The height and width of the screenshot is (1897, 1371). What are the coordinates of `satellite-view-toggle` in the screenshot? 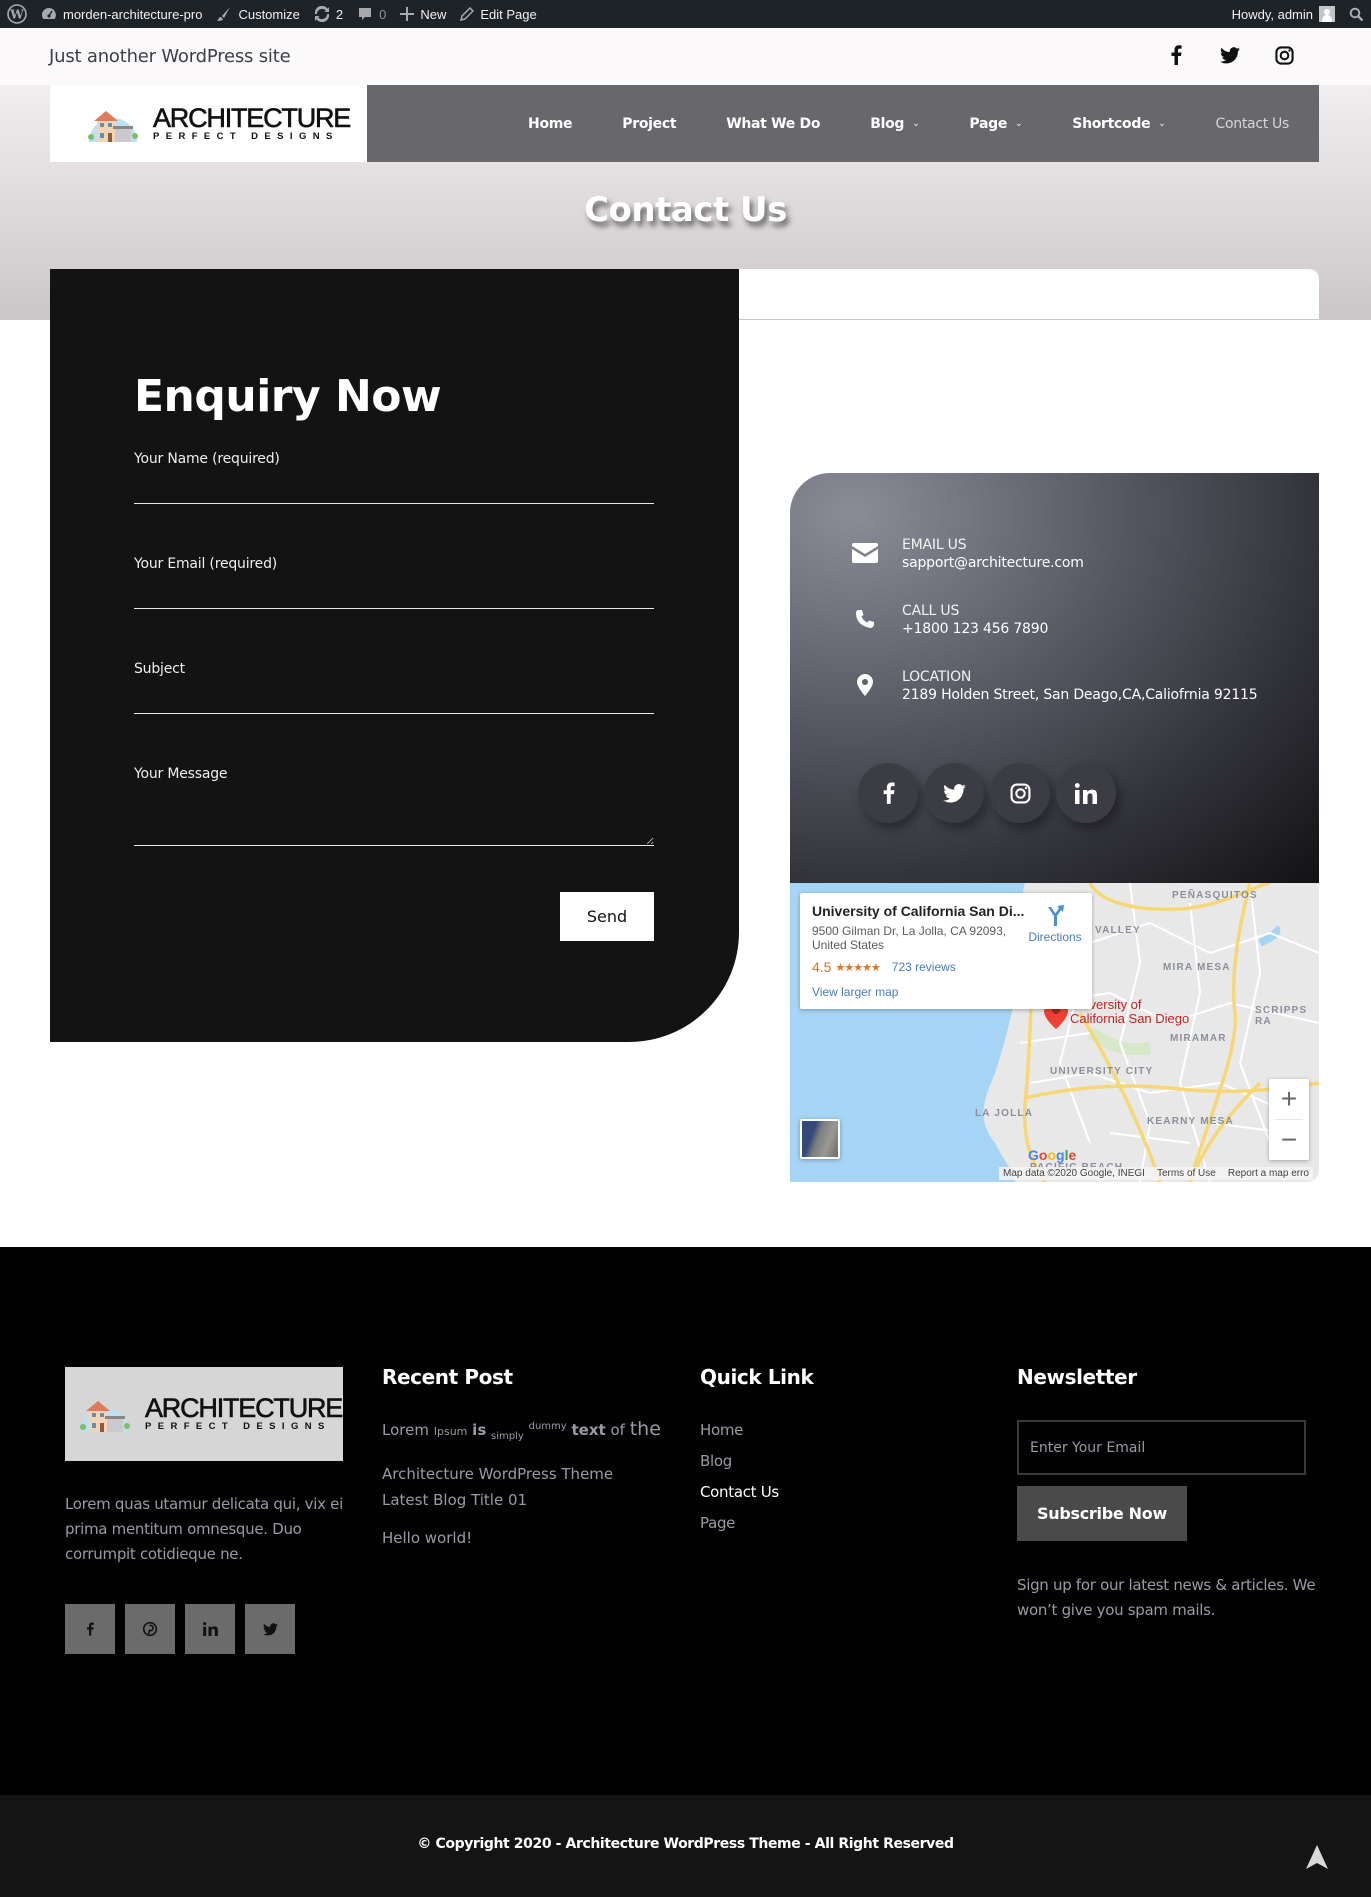 It's located at (820, 1139).